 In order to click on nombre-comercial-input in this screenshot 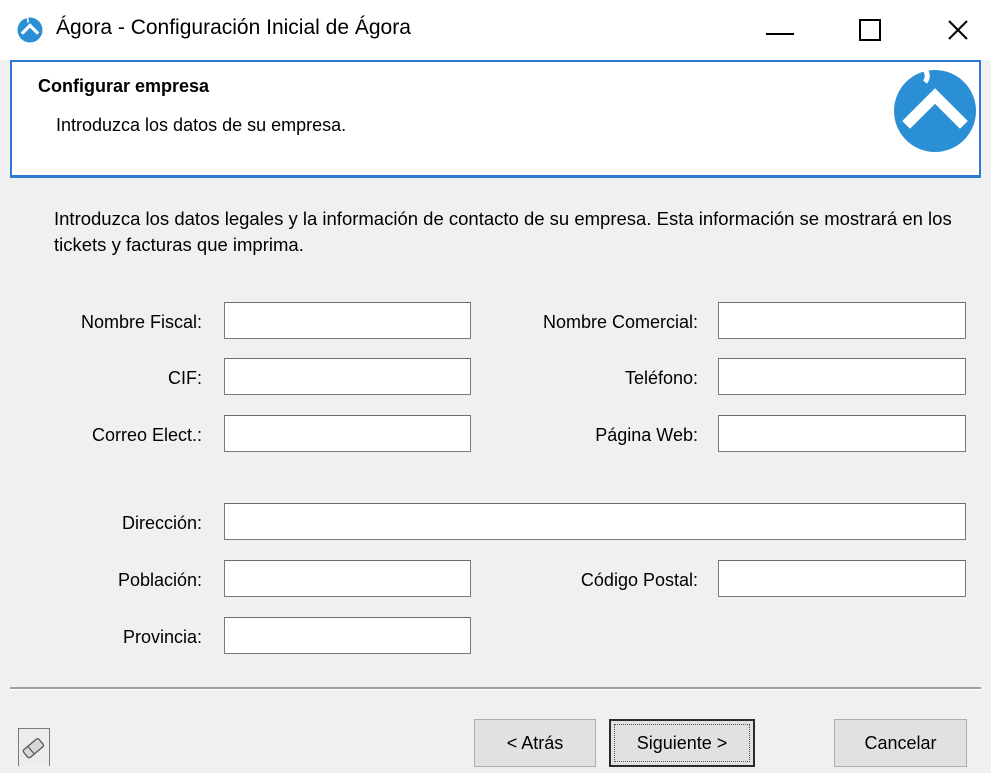, I will do `click(842, 320)`.